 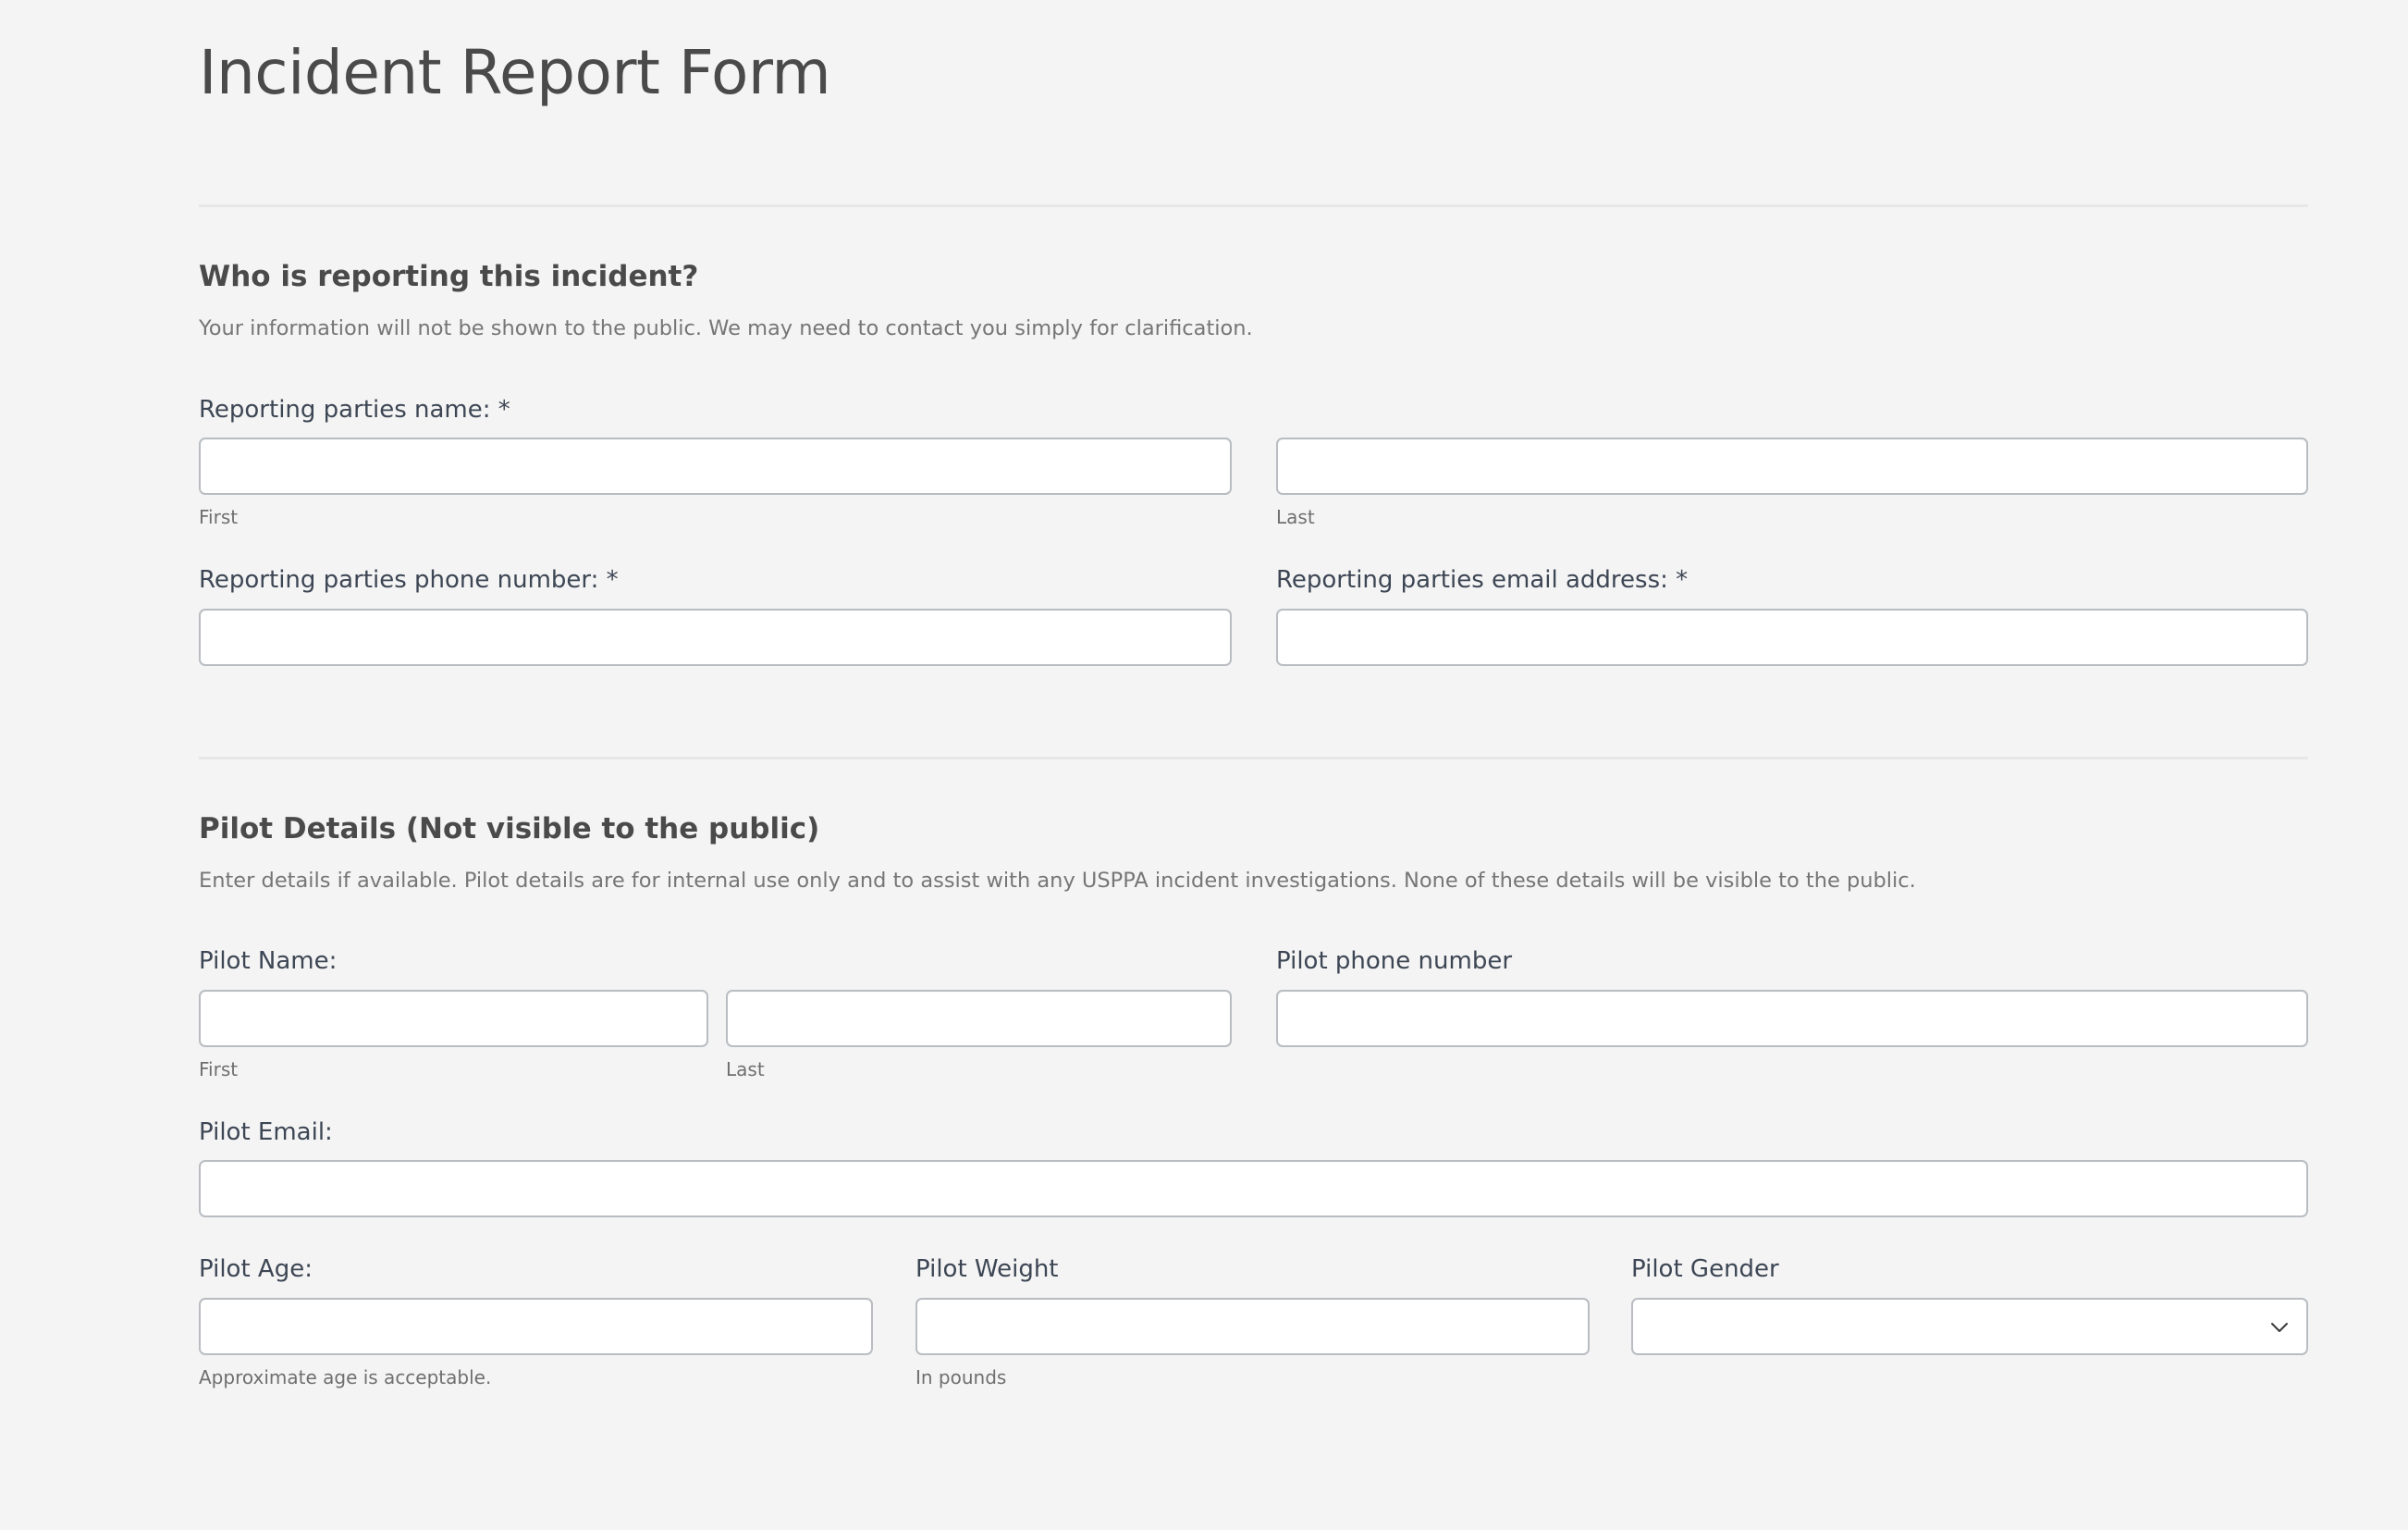 I want to click on reporting-first-name-sublabel: First, so click(x=219, y=517).